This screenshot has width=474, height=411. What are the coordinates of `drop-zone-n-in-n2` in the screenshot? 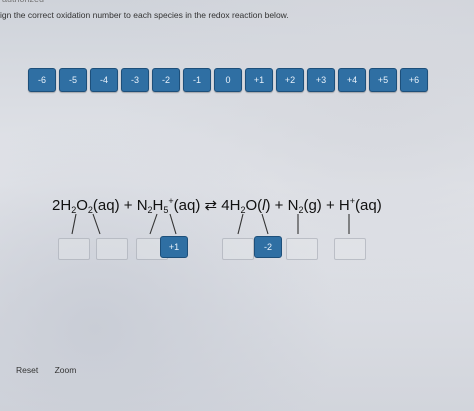 It's located at (302, 249).